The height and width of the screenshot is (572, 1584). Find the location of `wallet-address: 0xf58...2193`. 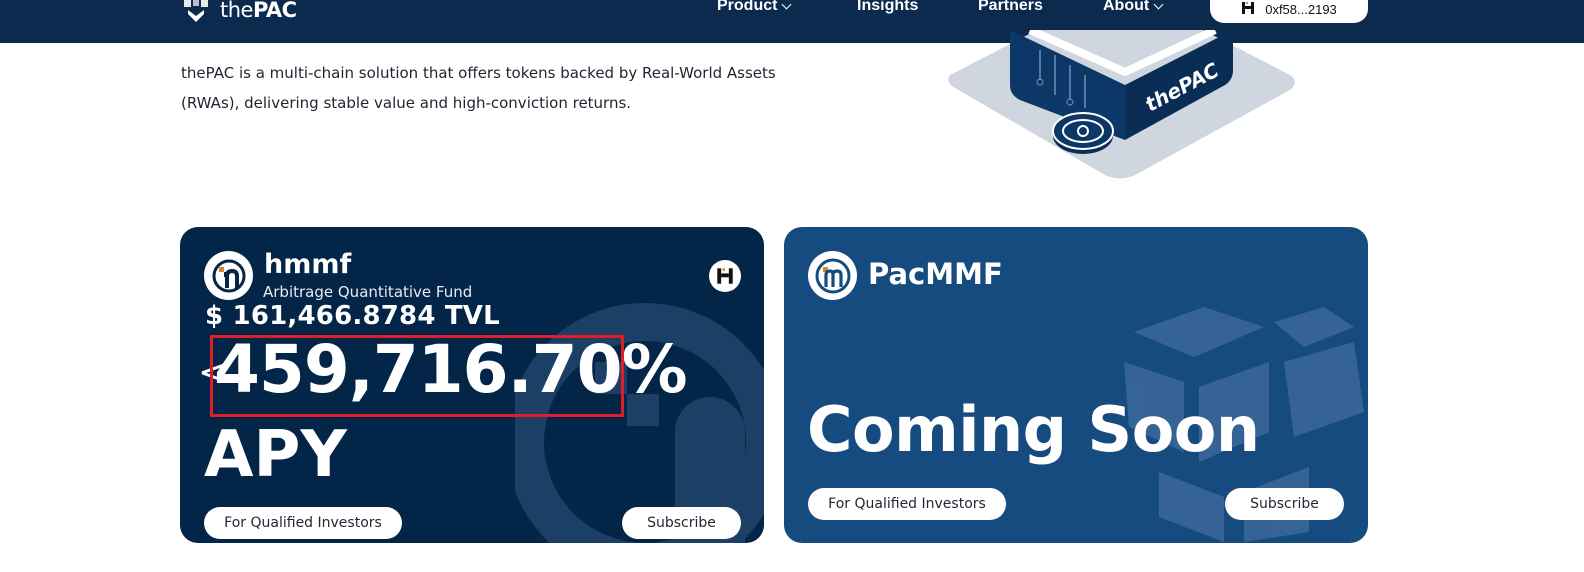

wallet-address: 0xf58...2193 is located at coordinates (1301, 9).